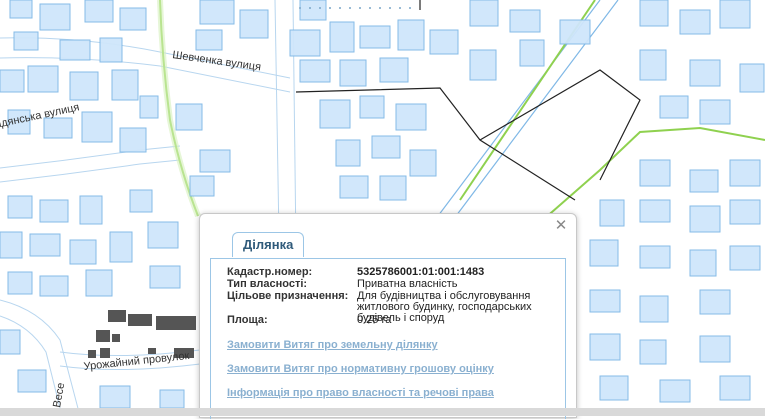 The image size is (765, 419). What do you see at coordinates (382, 412) in the screenshot?
I see `horizontal-scrollbar` at bounding box center [382, 412].